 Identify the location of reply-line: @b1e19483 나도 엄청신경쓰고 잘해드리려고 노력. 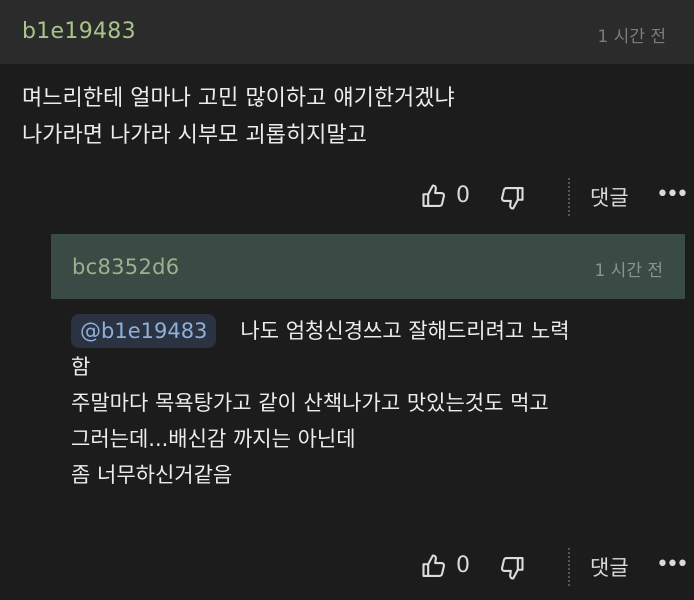
(320, 331).